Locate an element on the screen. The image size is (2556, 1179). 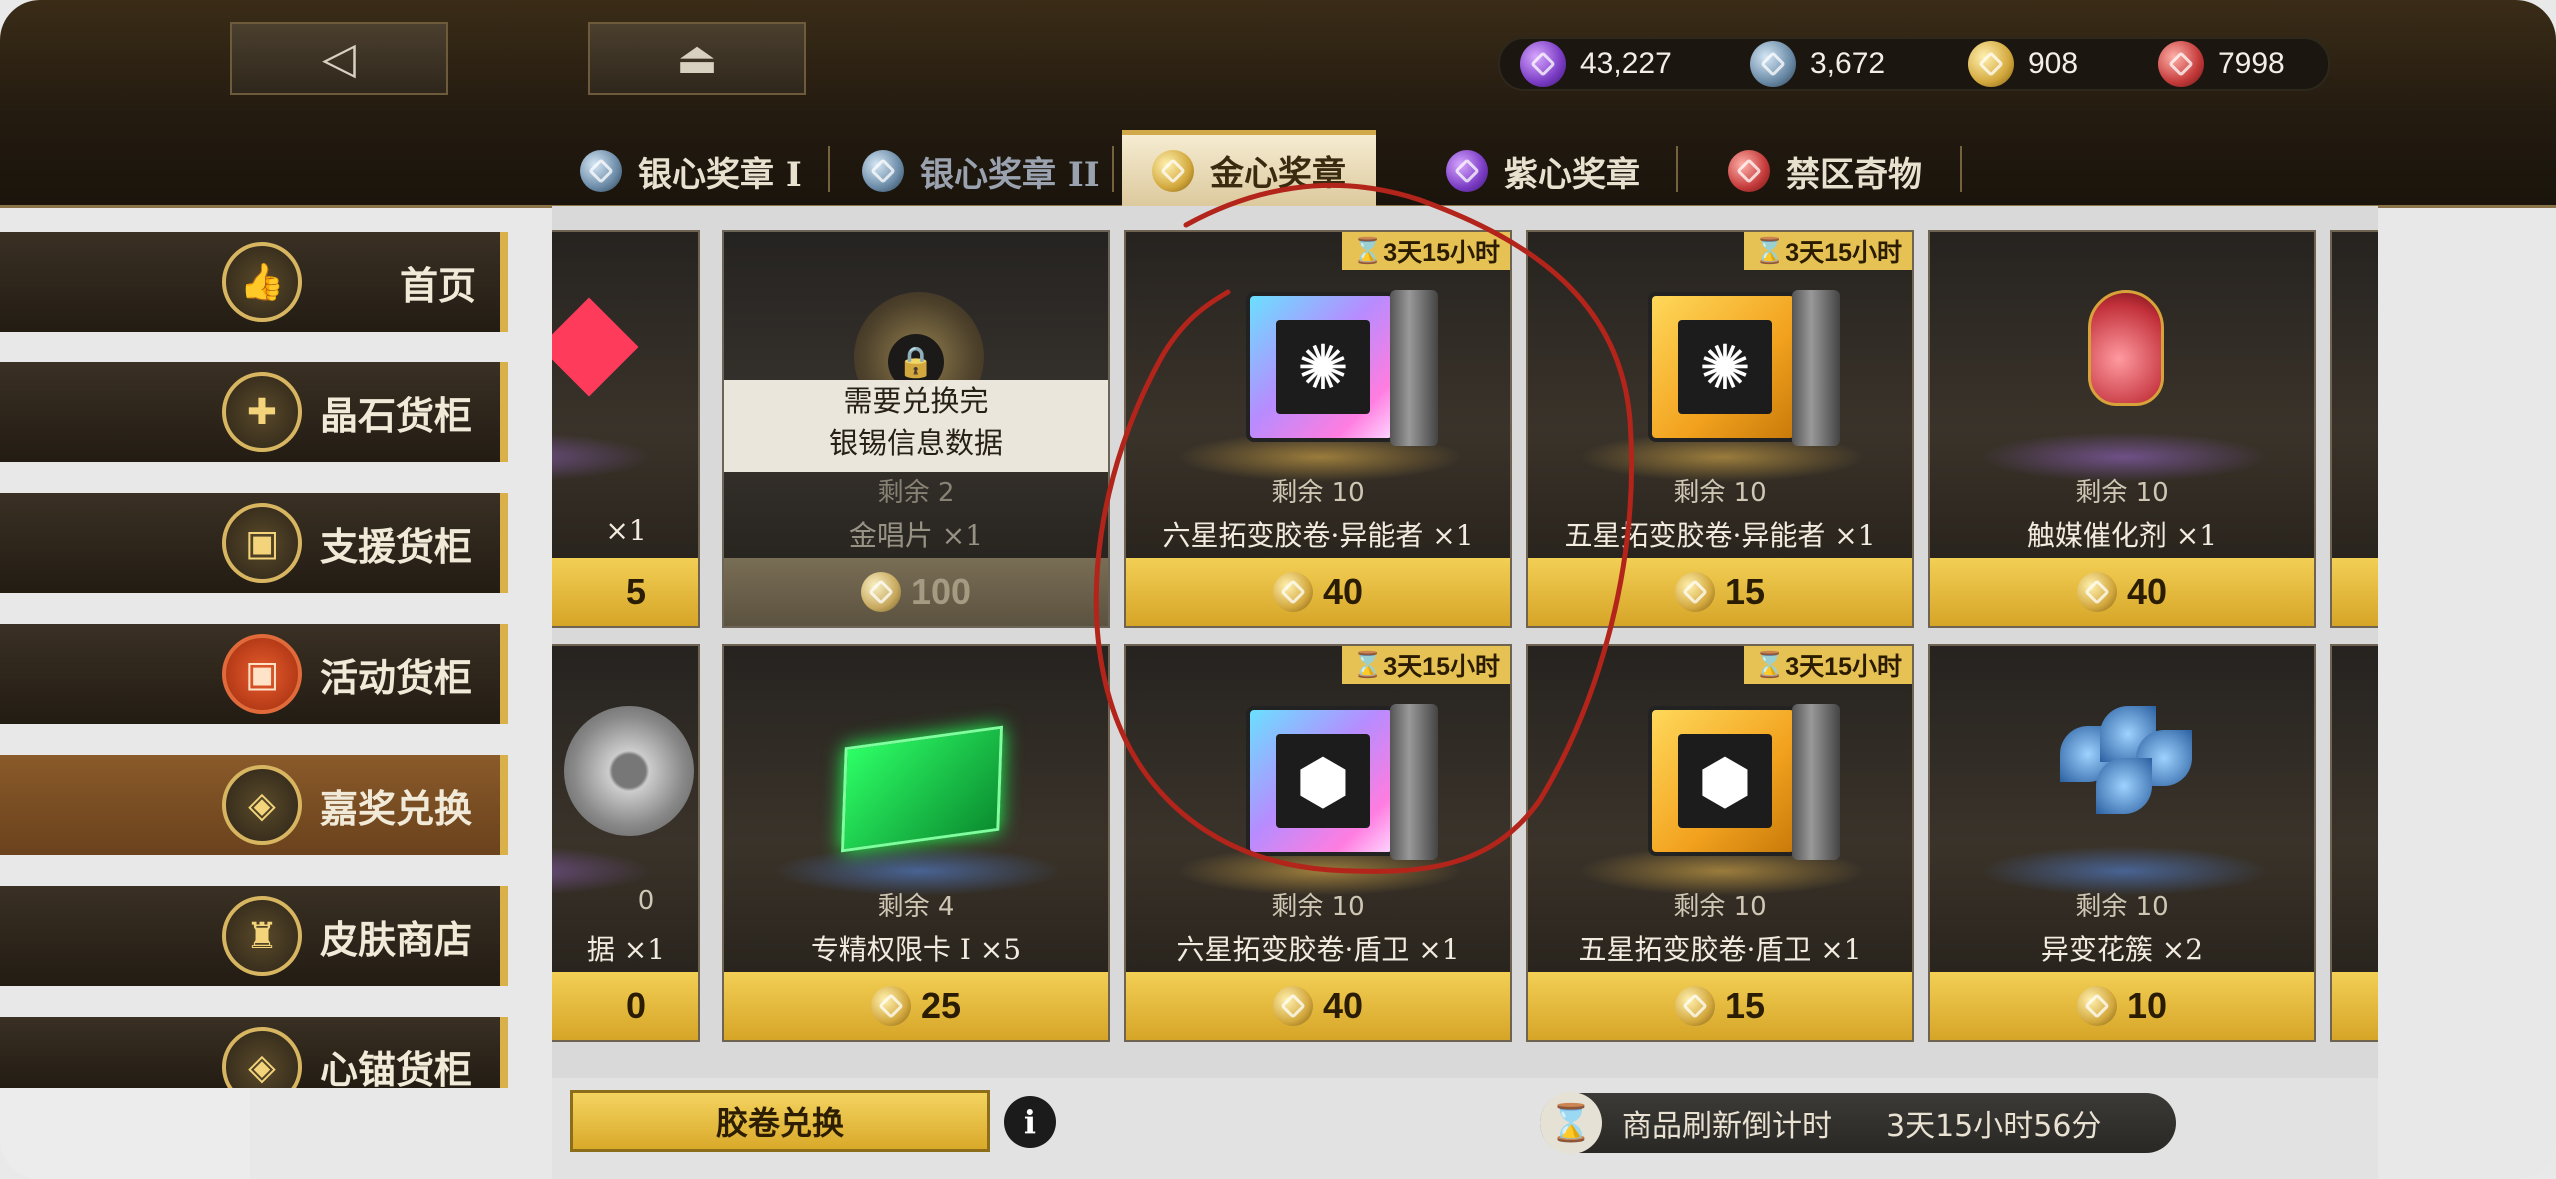
currency-purple-value: 43,227 is located at coordinates (1626, 63).